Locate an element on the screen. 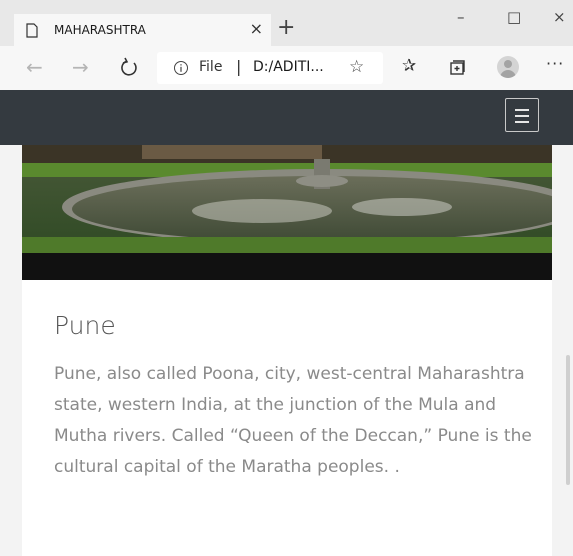  site-header is located at coordinates (286, 117).